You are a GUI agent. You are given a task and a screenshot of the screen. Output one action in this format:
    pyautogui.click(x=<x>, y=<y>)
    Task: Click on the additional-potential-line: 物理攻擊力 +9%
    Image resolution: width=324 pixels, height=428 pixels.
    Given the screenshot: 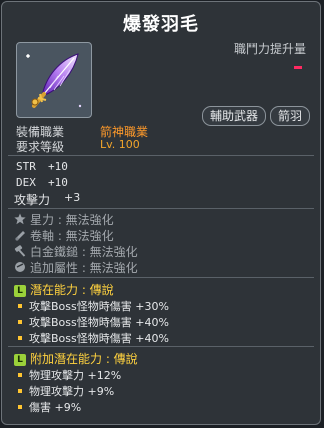 What is the action you would take?
    pyautogui.click(x=66, y=391)
    